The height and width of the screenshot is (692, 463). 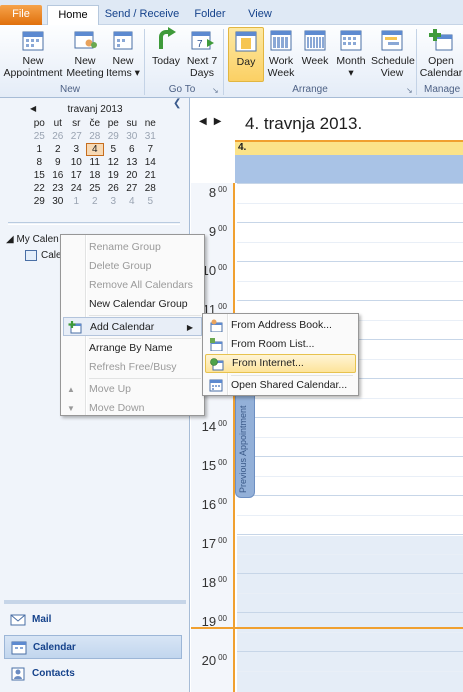 What do you see at coordinates (76, 123) in the screenshot?
I see `weekday-header: sr` at bounding box center [76, 123].